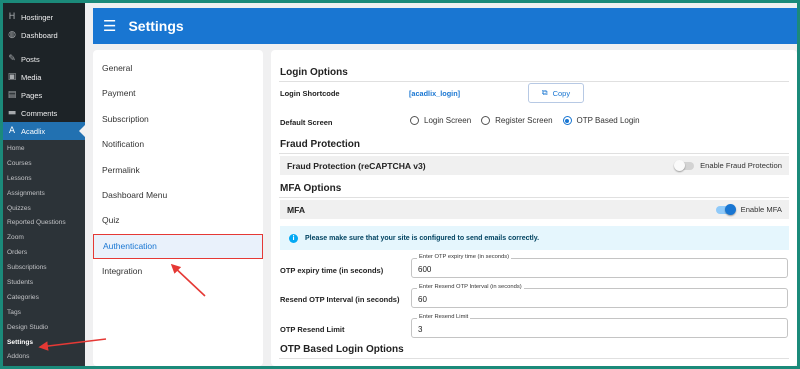  What do you see at coordinates (33, 131) in the screenshot?
I see `wp-menu-label: Acadlix` at bounding box center [33, 131].